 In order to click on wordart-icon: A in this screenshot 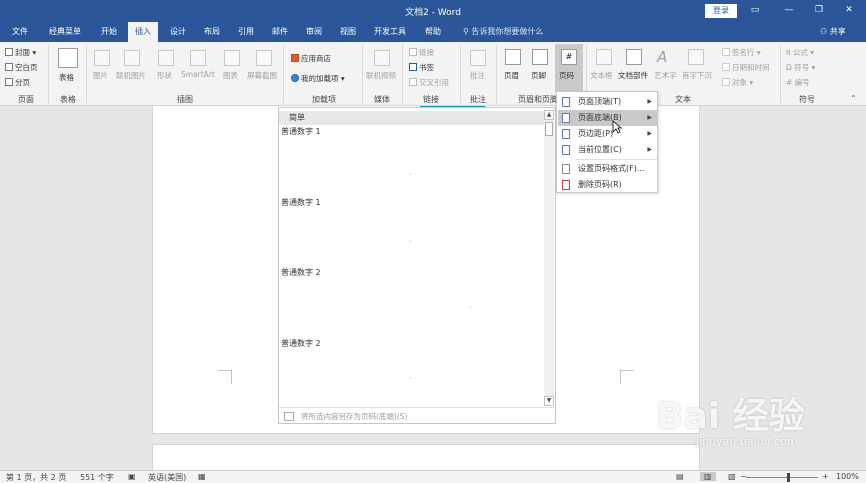, I will do `click(662, 57)`.